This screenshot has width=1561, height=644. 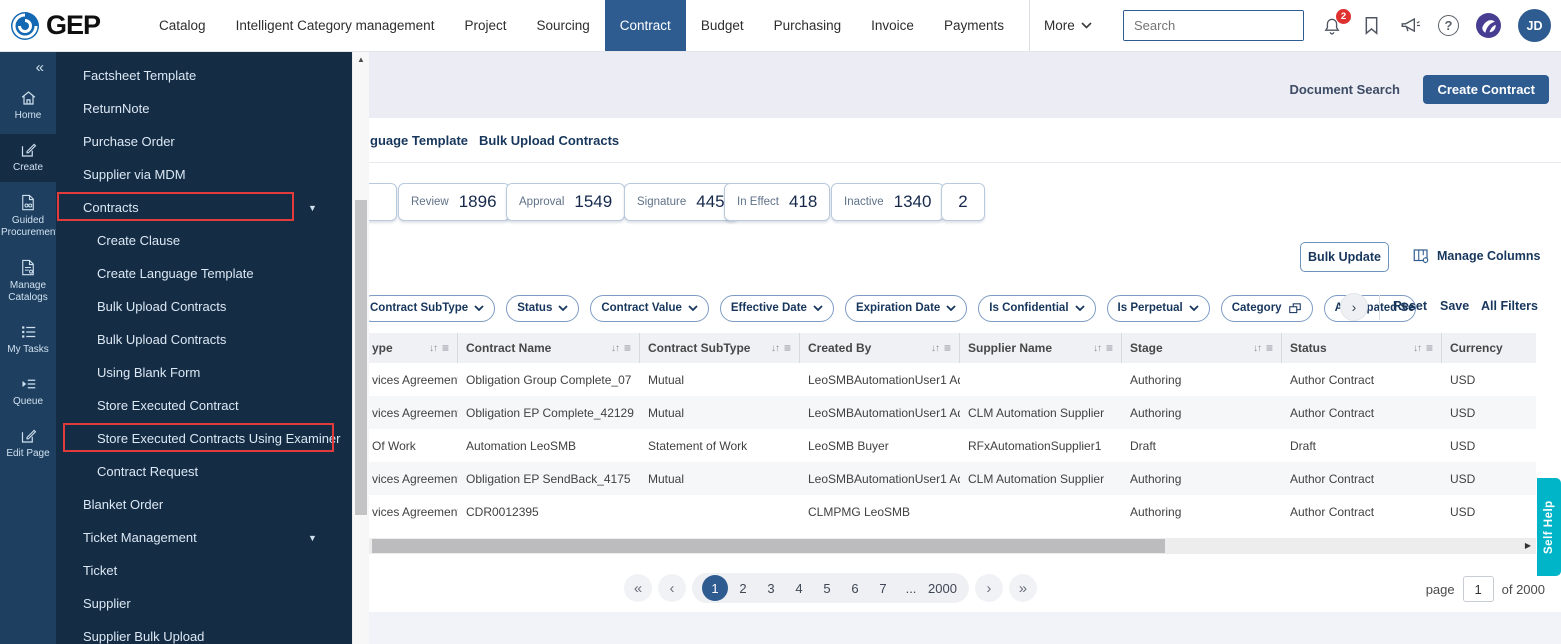 I want to click on prev-page-button: ‹, so click(x=672, y=588).